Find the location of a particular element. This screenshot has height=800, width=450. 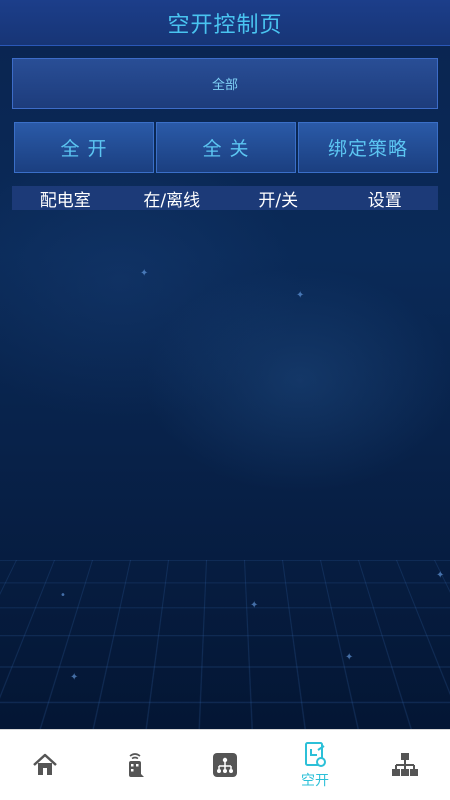

bottom-nav: 空开 is located at coordinates (225, 764).